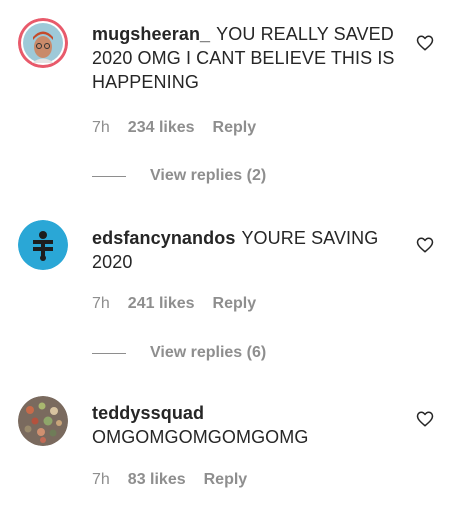 This screenshot has height=511, width=474. Describe the element at coordinates (161, 304) in the screenshot. I see `likes-count: 241 likes` at that location.